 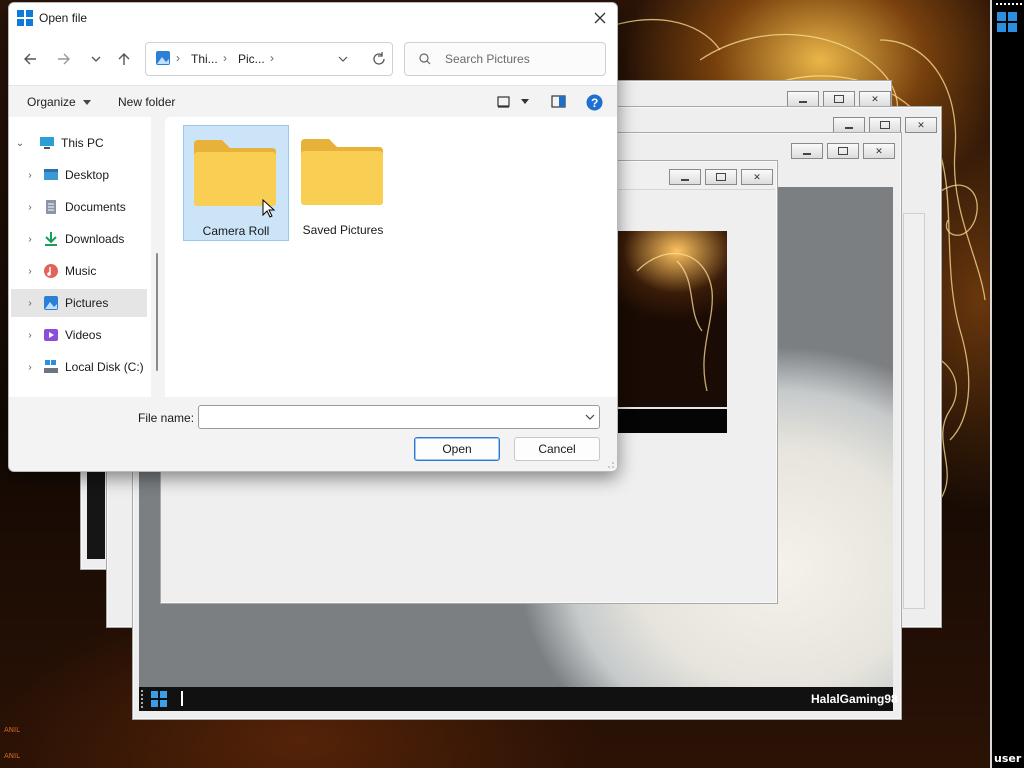 I want to click on start-button-icon, so click(x=1007, y=22).